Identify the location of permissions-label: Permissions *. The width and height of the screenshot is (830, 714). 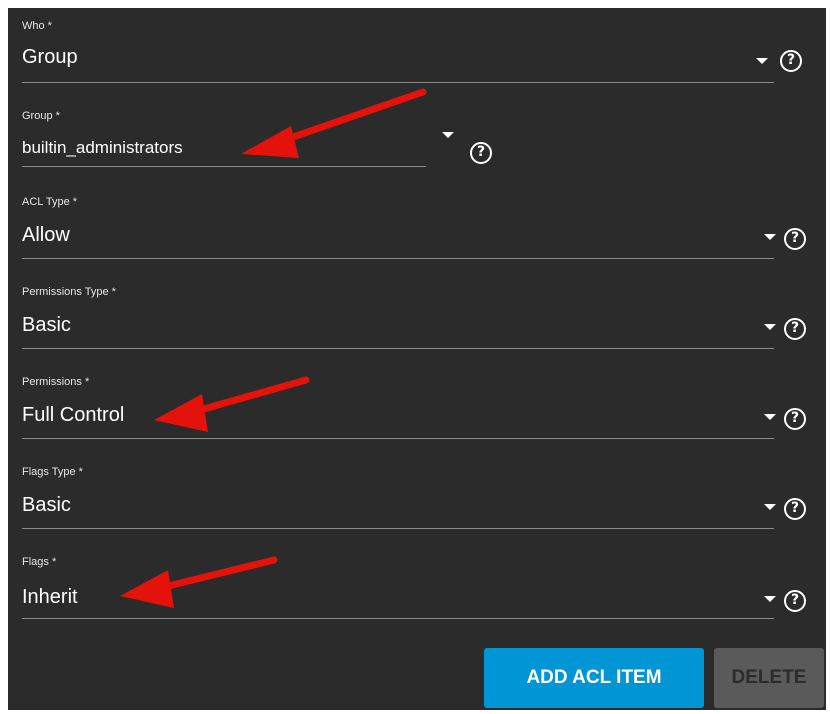
(56, 382).